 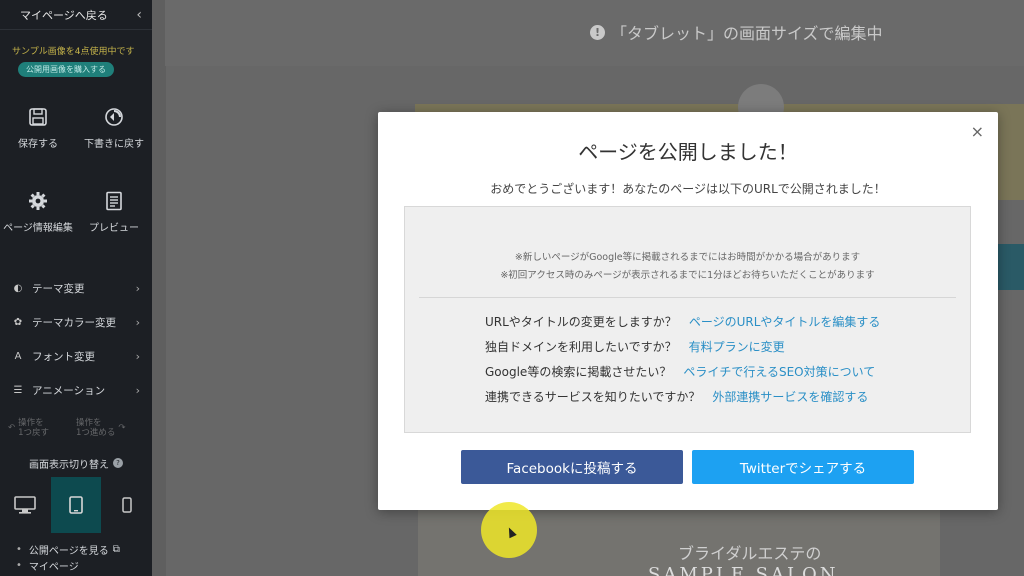 I want to click on sidebar-item-label: テーマ変更, so click(x=58, y=288).